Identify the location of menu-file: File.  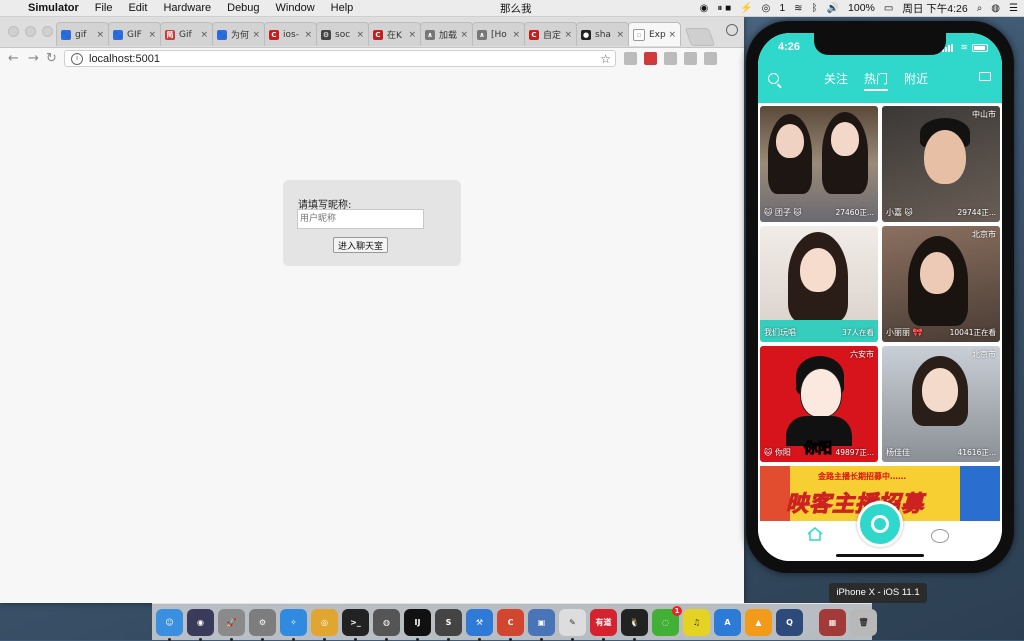
(104, 8).